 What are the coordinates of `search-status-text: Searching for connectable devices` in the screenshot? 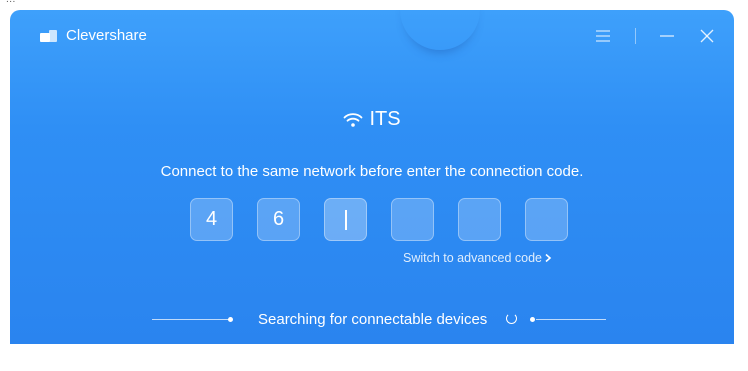 It's located at (373, 319).